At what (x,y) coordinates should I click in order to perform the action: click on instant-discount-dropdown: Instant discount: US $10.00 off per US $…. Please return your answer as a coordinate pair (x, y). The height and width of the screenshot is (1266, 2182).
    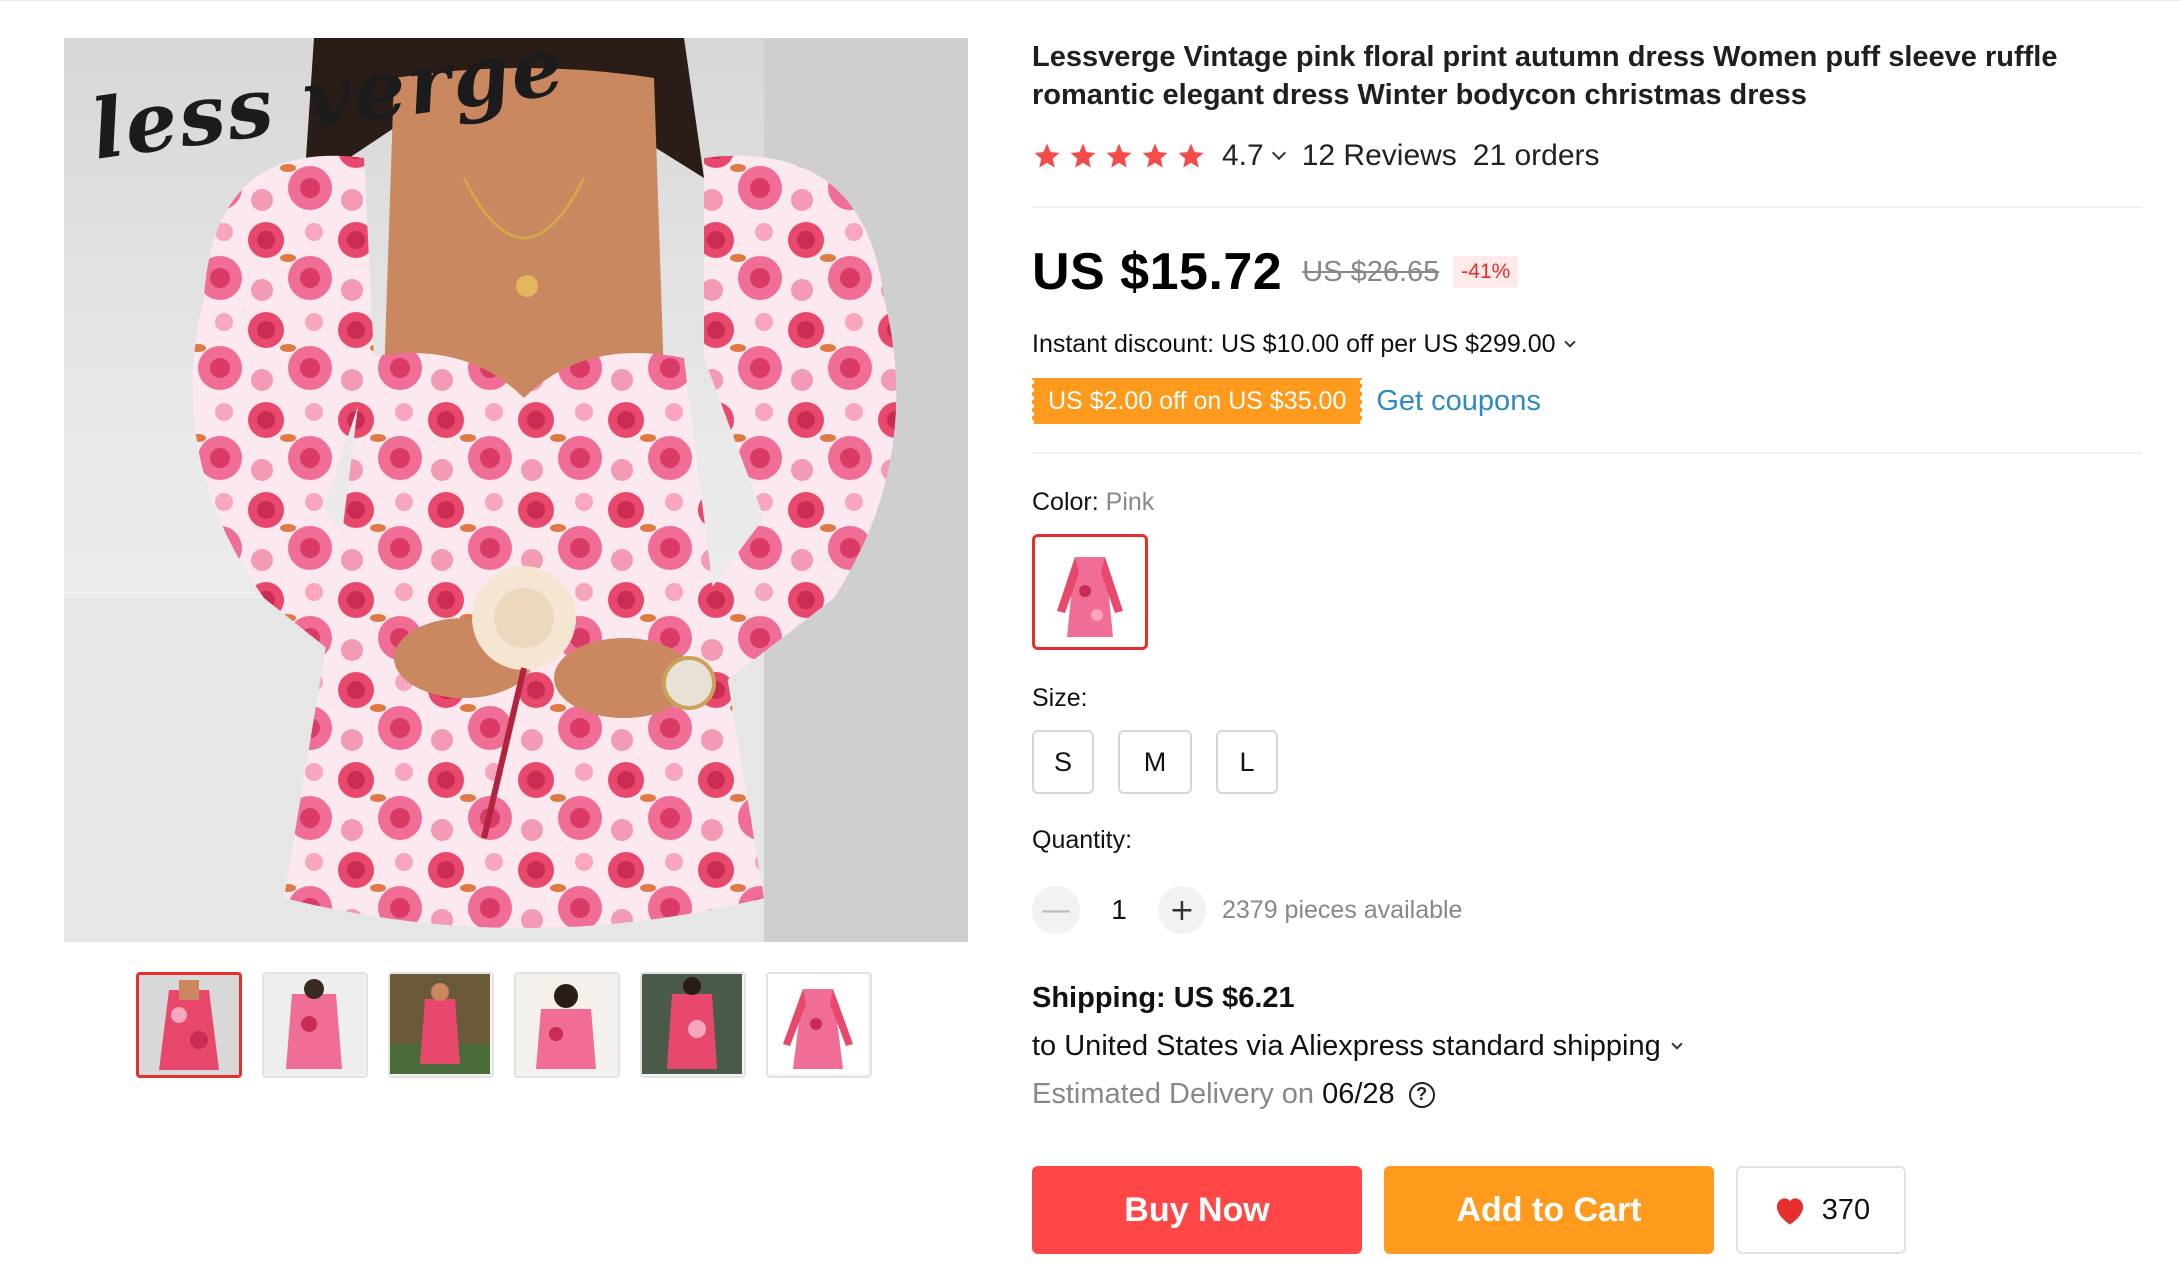
    Looking at the image, I should click on (1304, 344).